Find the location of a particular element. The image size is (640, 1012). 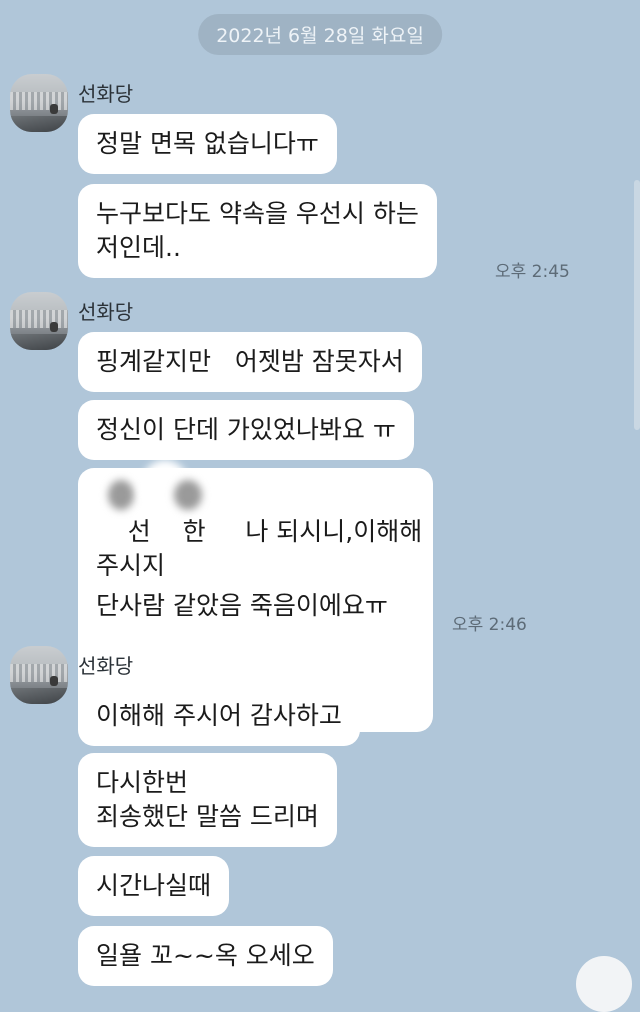

message-bubble: 정말 면목 없습니다ㅠ is located at coordinates (207, 144).